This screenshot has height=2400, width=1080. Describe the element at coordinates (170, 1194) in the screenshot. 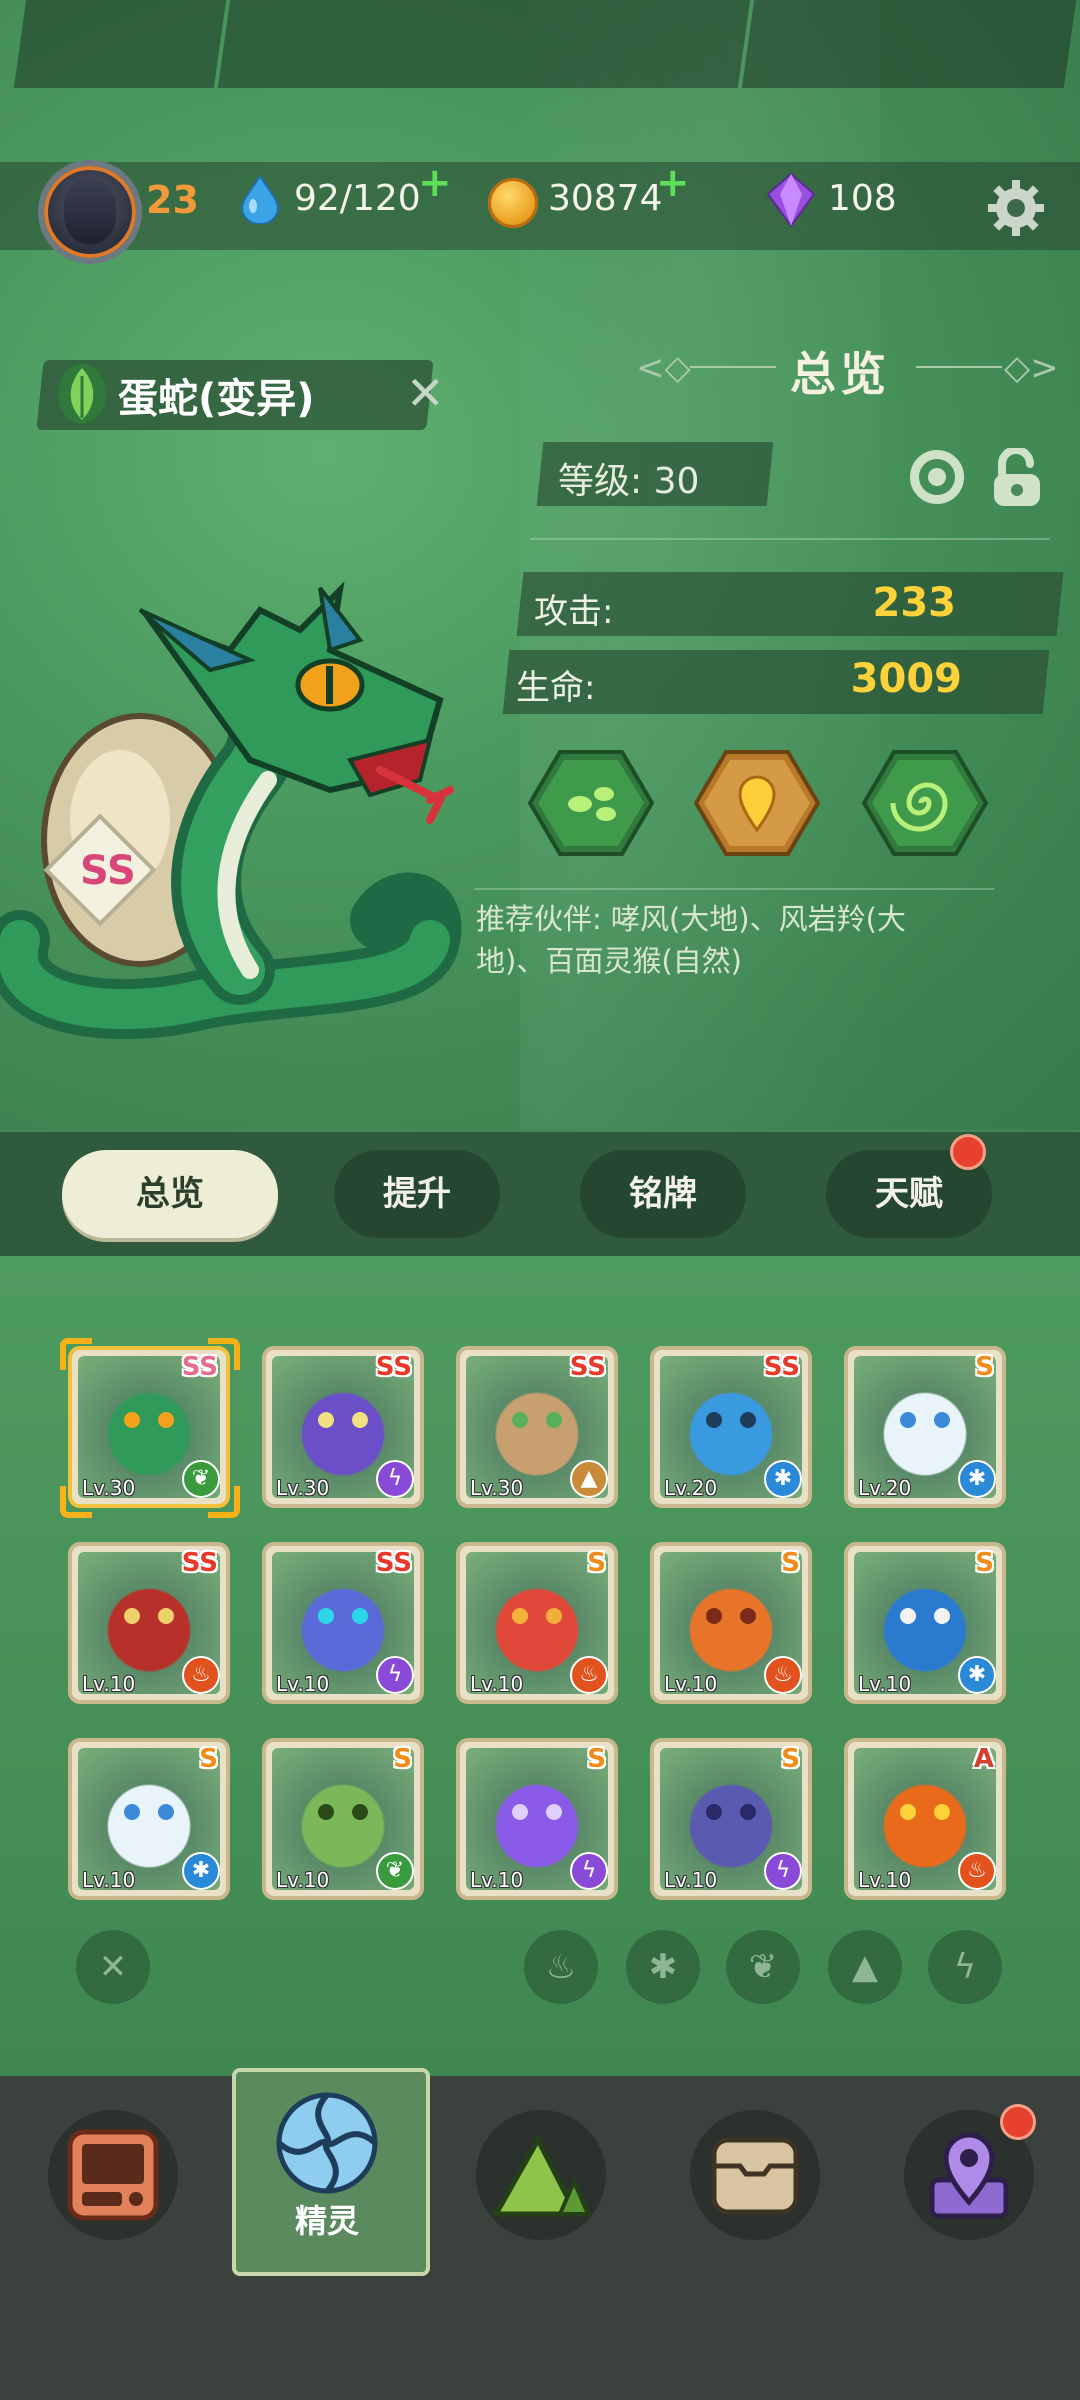

I see `tab-overview: 总览` at that location.